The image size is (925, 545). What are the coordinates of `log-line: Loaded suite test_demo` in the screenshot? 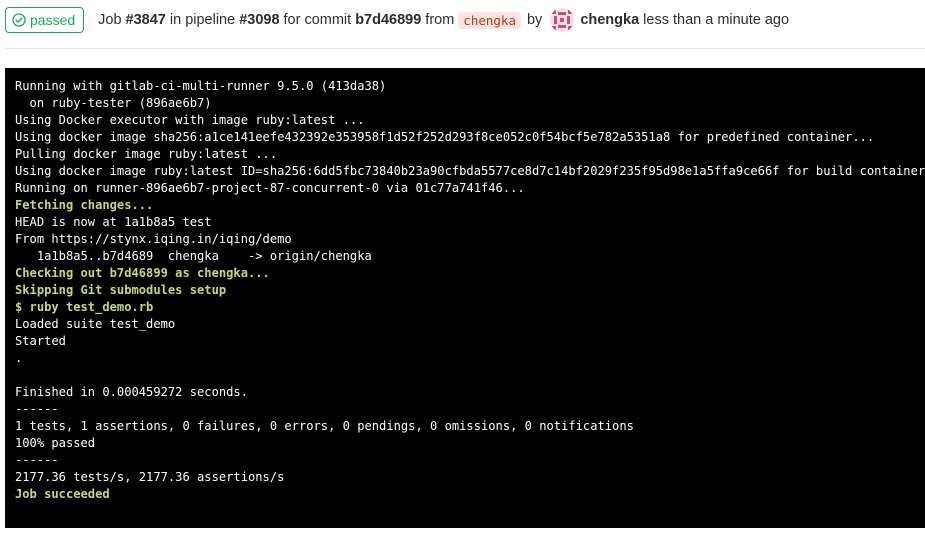 It's located at (95, 324).